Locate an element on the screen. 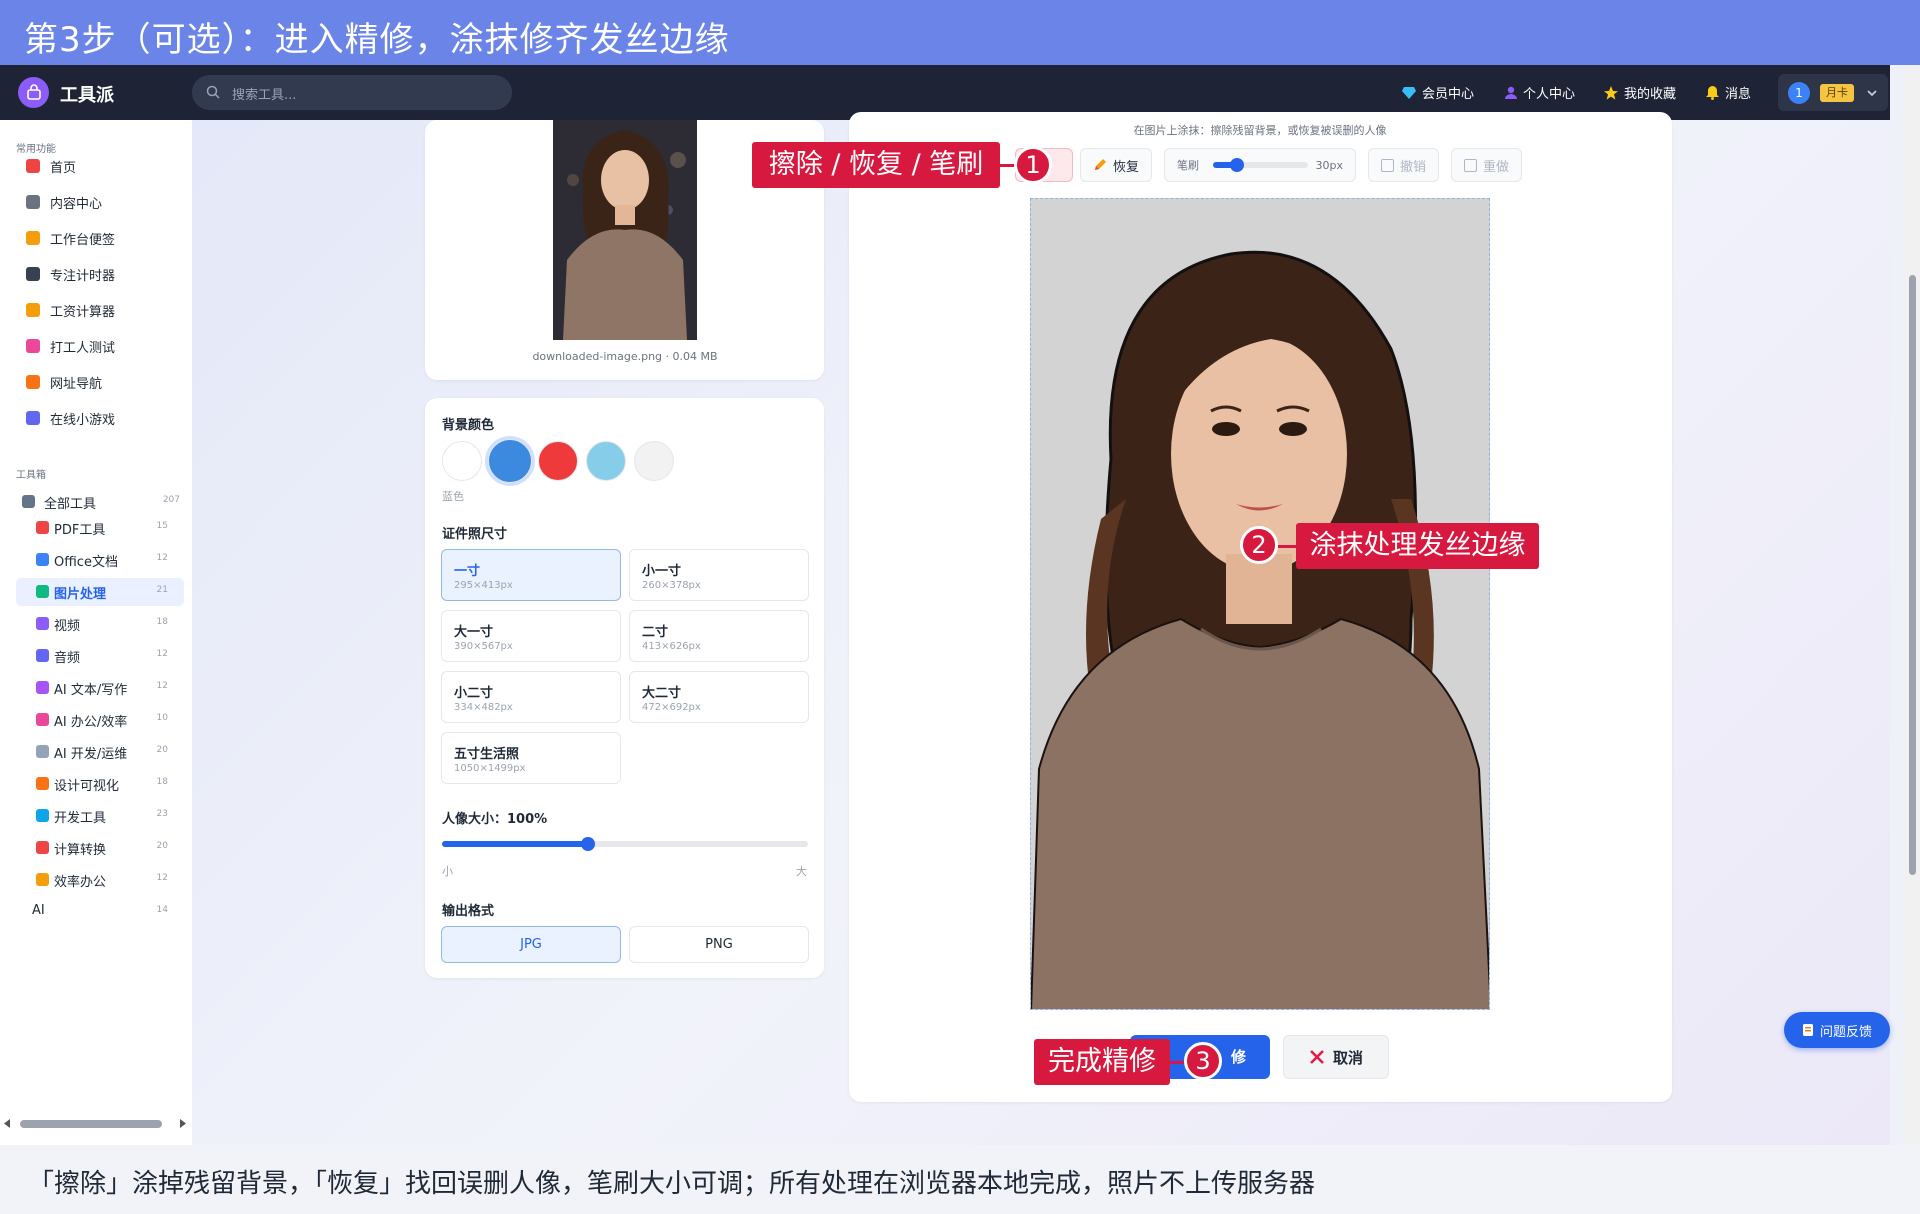  slider-max-label: 大 is located at coordinates (801, 871).